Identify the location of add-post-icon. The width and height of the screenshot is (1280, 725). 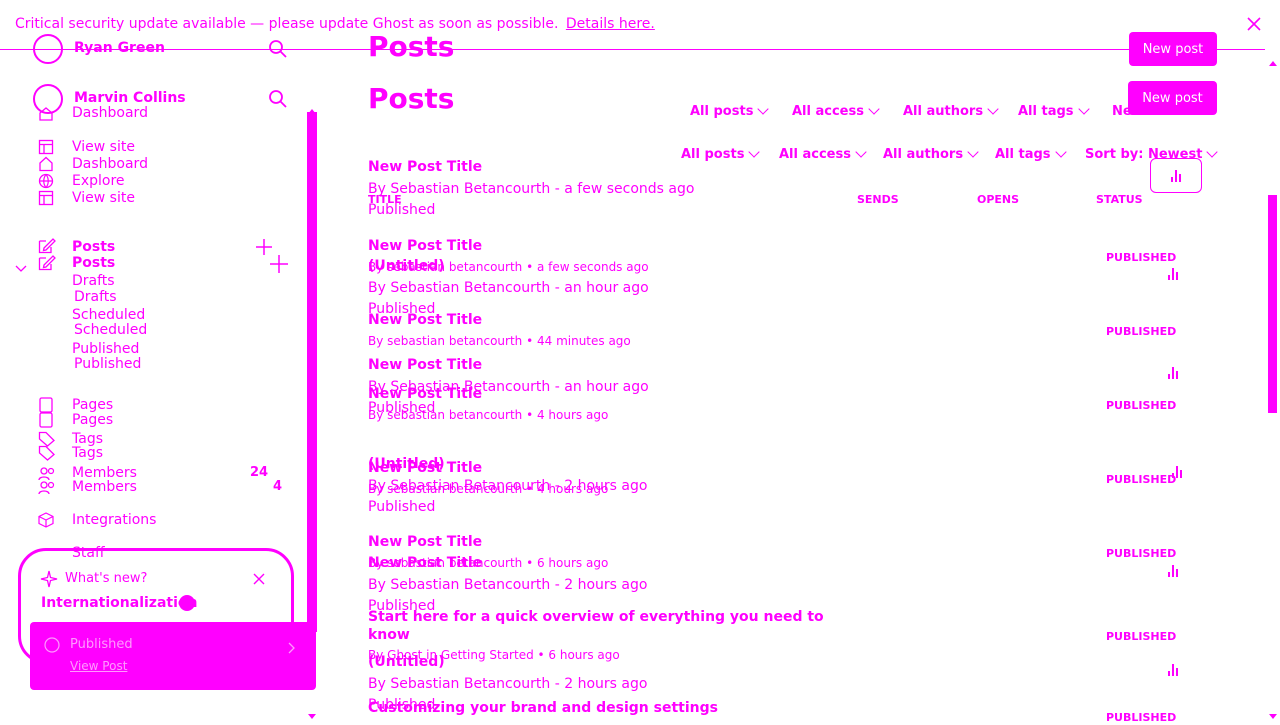
(279, 266).